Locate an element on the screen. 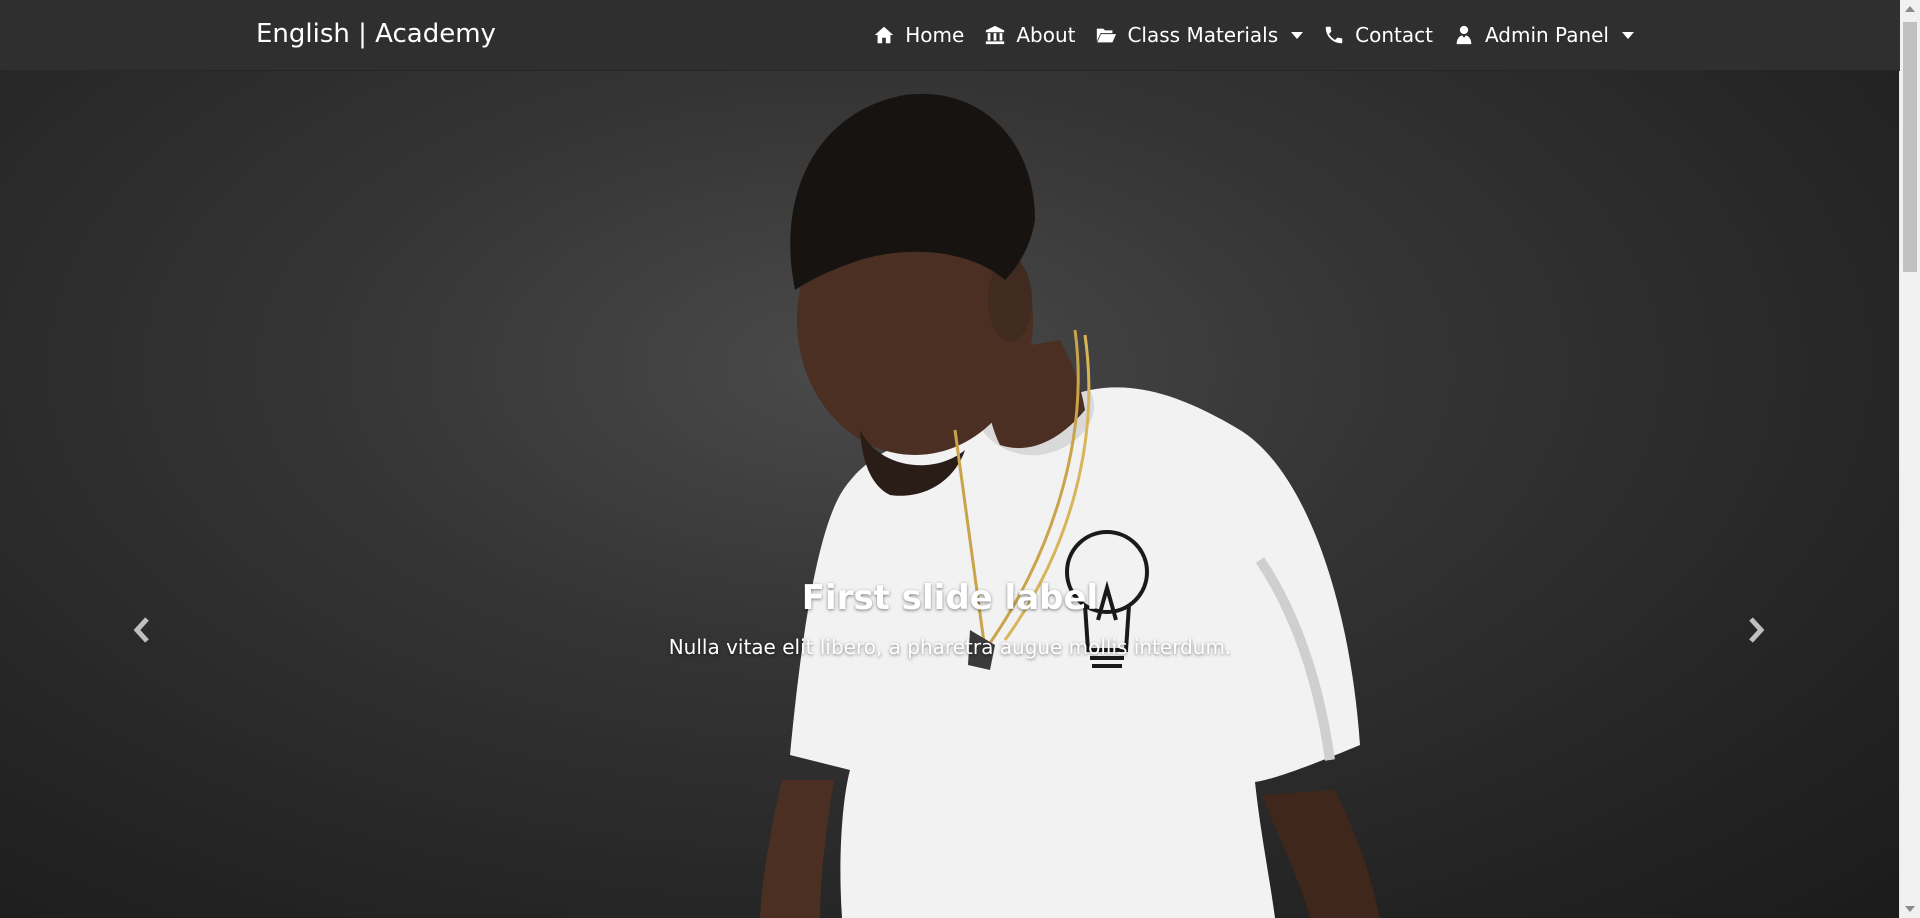  nav-about: About is located at coordinates (1029, 35).